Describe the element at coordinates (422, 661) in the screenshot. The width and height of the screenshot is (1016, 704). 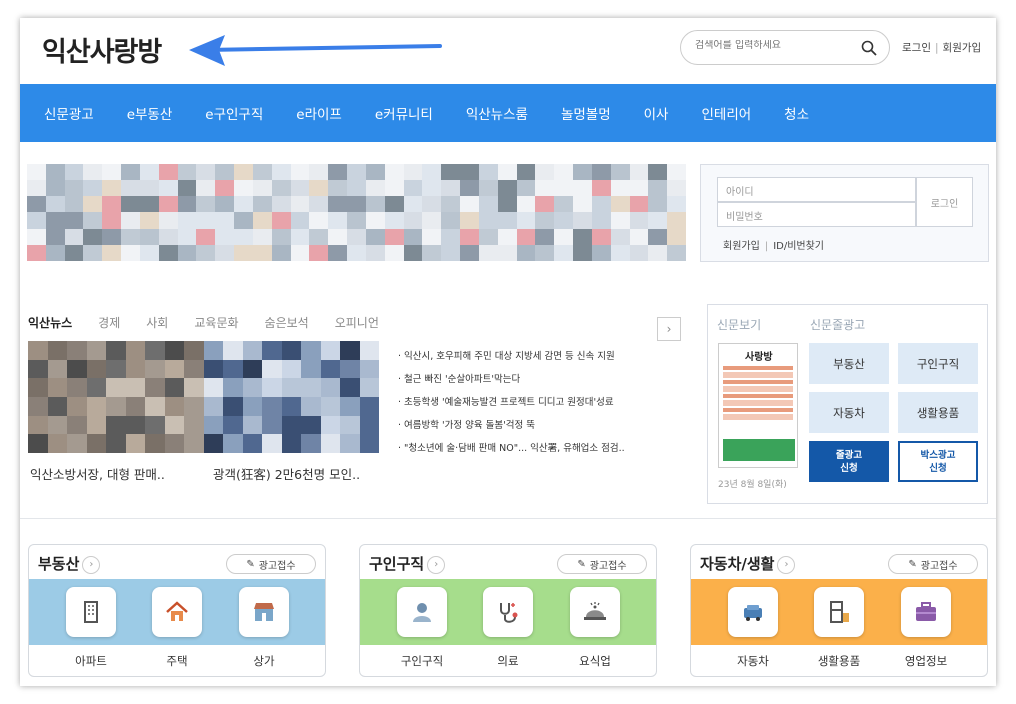
I see `card-item-label: 구인구직` at that location.